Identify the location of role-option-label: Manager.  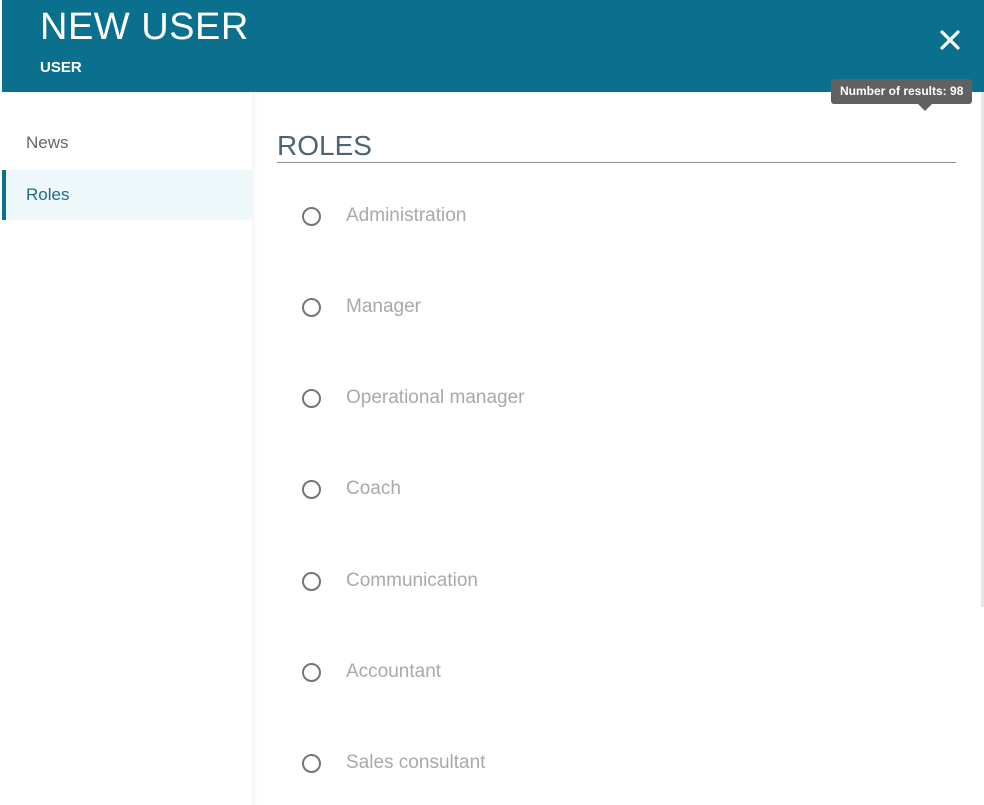
(383, 306).